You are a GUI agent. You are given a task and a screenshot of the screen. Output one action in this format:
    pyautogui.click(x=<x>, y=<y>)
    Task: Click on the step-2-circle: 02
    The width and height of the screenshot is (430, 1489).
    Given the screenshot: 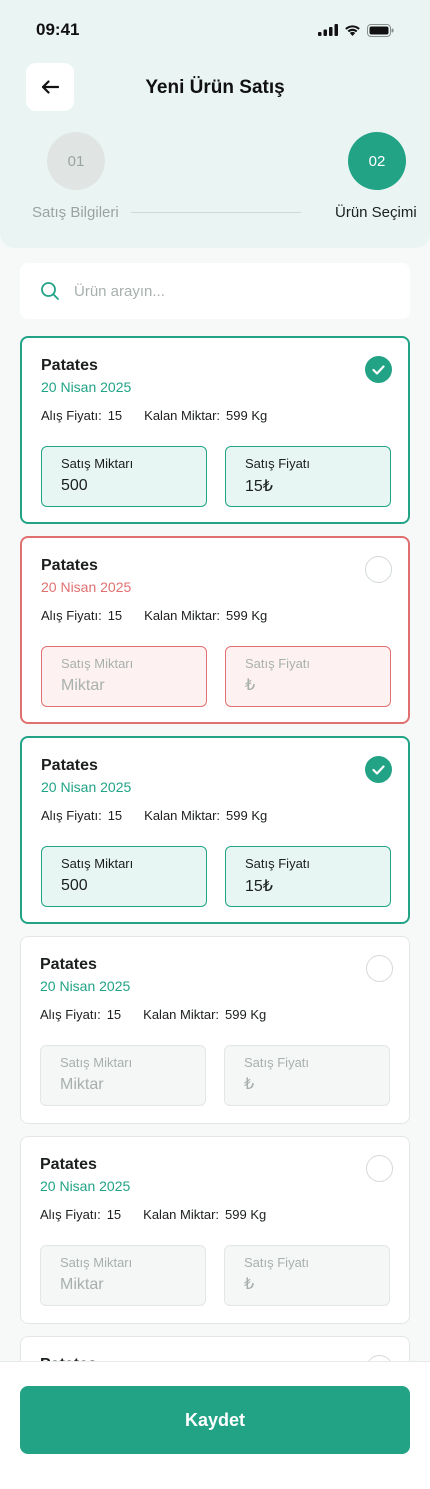 What is the action you would take?
    pyautogui.click(x=377, y=161)
    